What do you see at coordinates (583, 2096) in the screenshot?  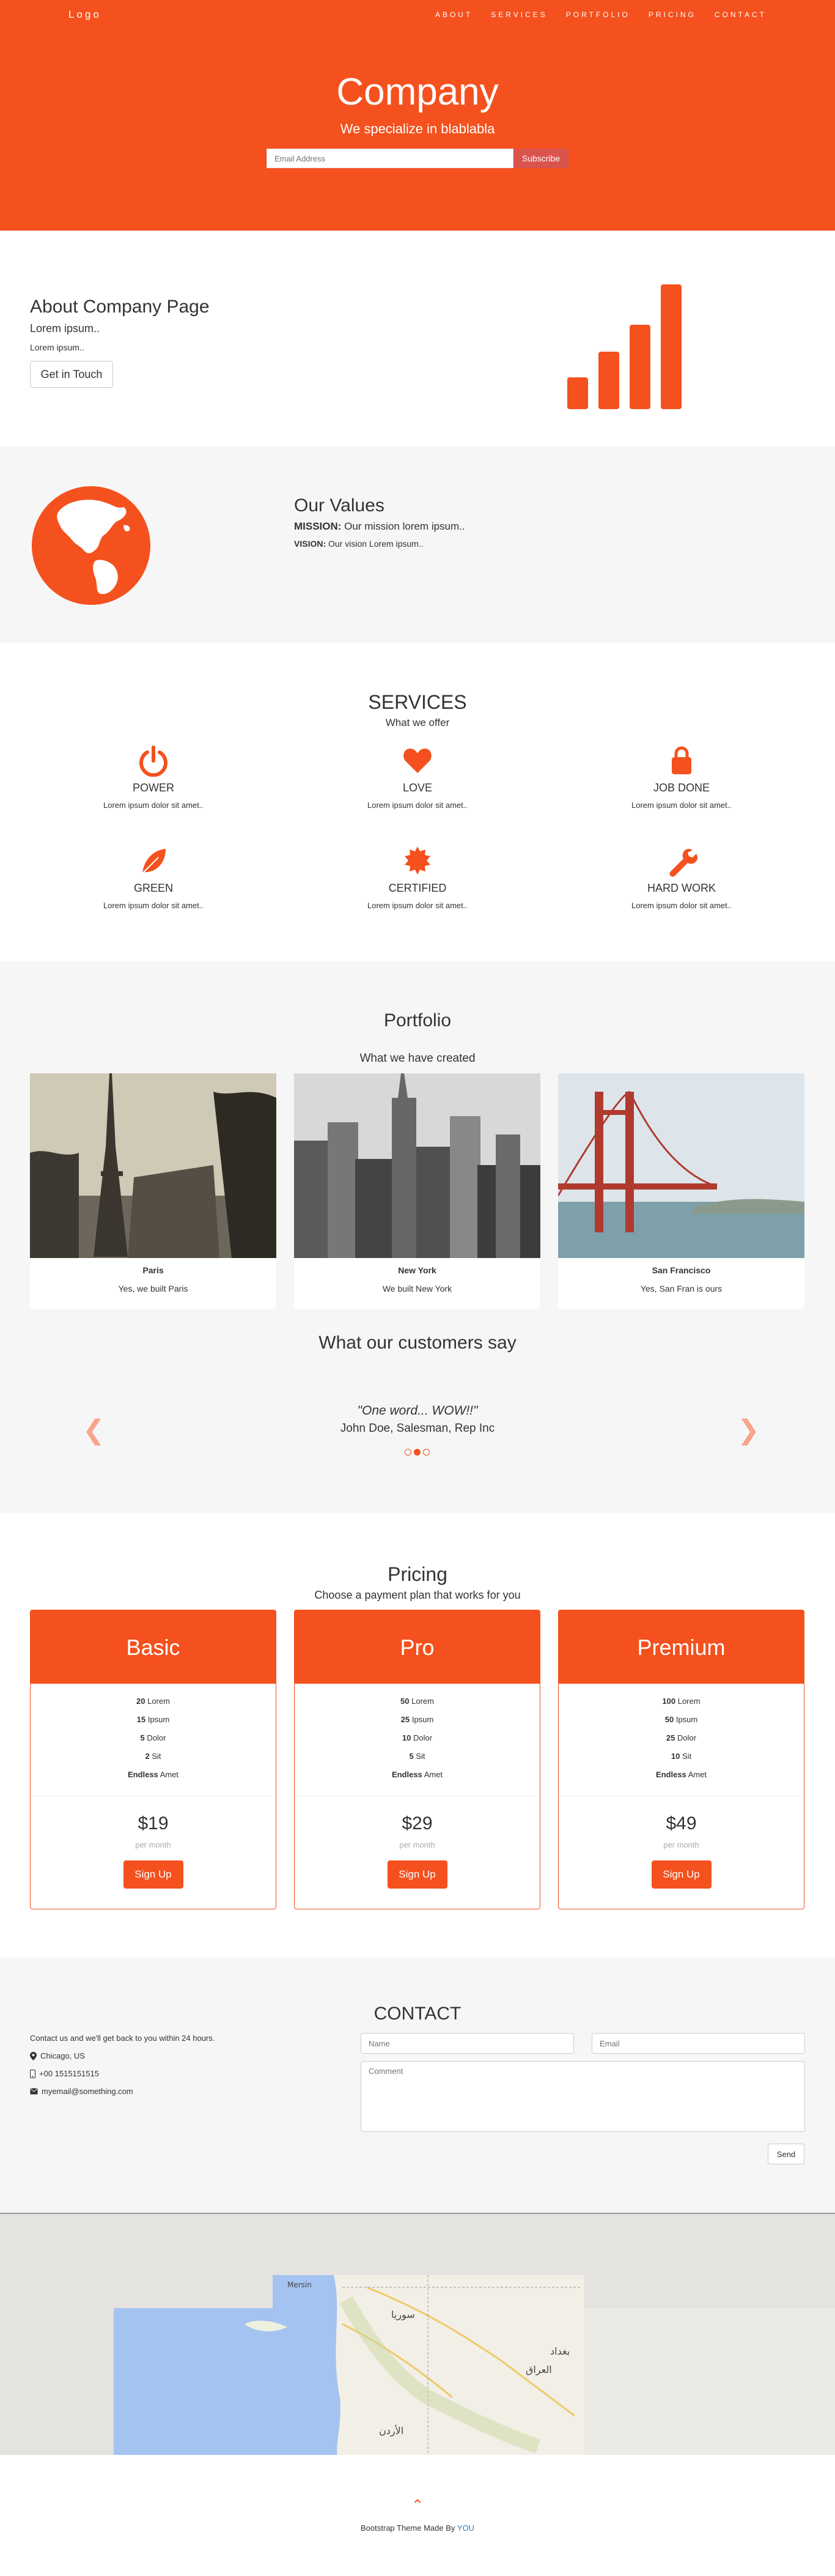 I see `comment-field` at bounding box center [583, 2096].